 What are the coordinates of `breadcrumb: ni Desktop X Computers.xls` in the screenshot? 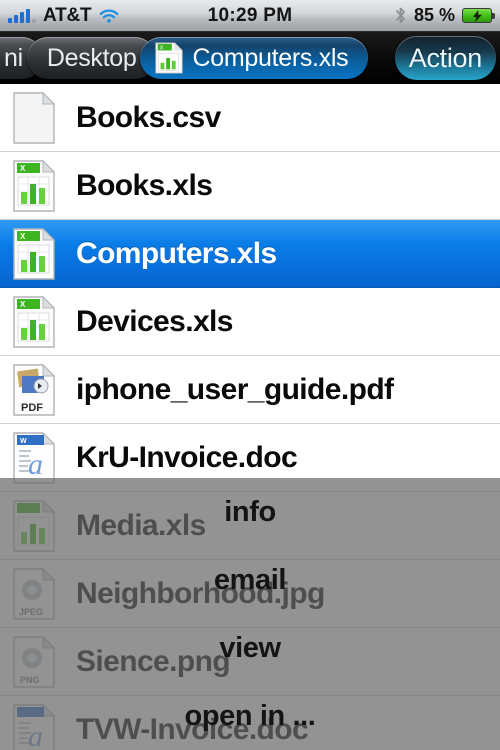 It's located at (196, 58).